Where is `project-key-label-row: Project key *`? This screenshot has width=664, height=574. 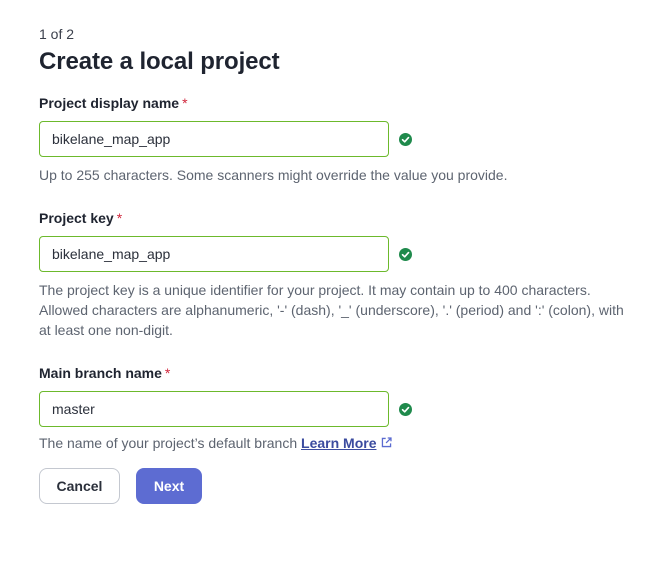 project-key-label-row: Project key * is located at coordinates (339, 218).